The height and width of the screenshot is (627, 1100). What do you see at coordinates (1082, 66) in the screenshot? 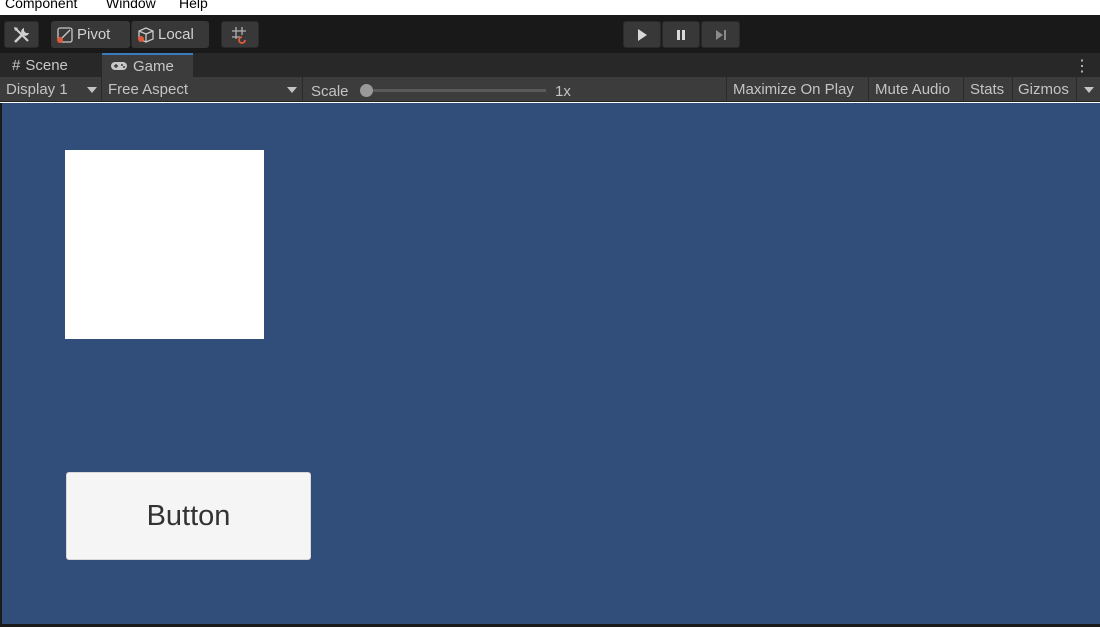
I see `more-options-icon: ⋮` at bounding box center [1082, 66].